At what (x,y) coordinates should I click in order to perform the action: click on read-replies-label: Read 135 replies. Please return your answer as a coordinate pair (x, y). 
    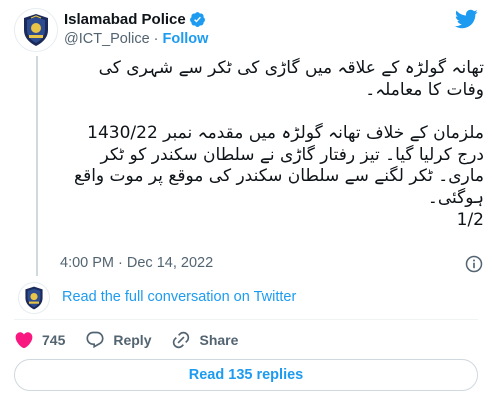
    Looking at the image, I should click on (246, 375).